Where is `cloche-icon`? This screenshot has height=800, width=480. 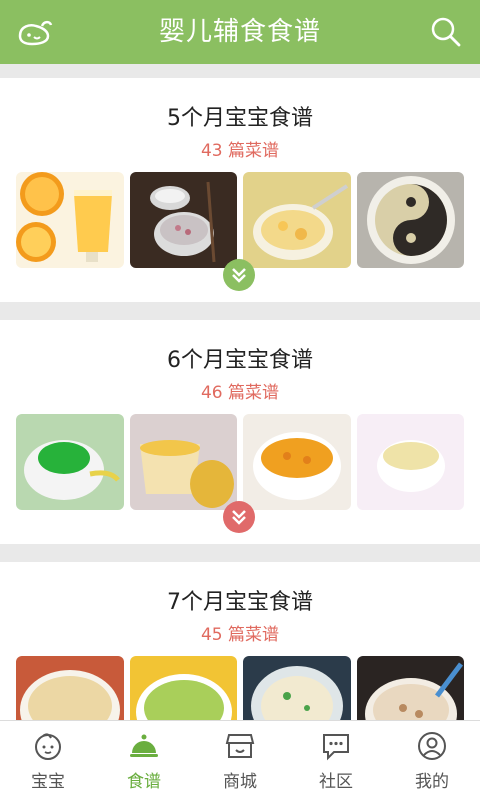 cloche-icon is located at coordinates (144, 745).